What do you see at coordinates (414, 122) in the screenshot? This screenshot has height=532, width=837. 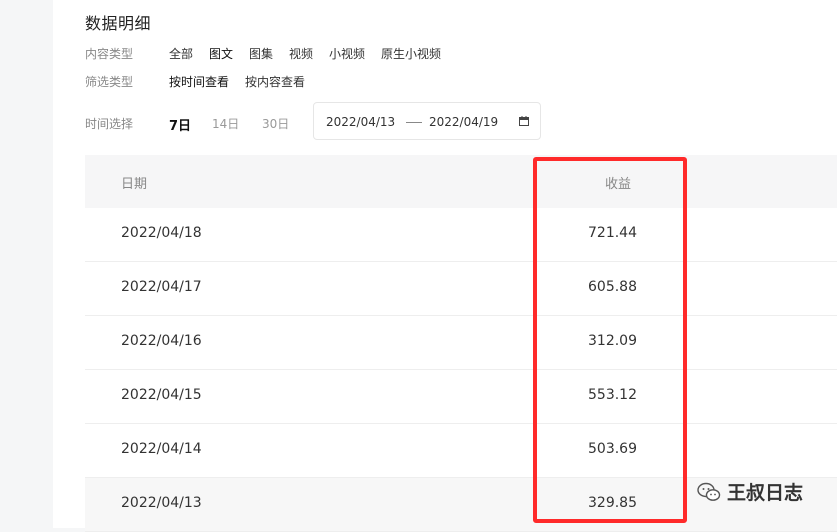 I see `date-separator` at bounding box center [414, 122].